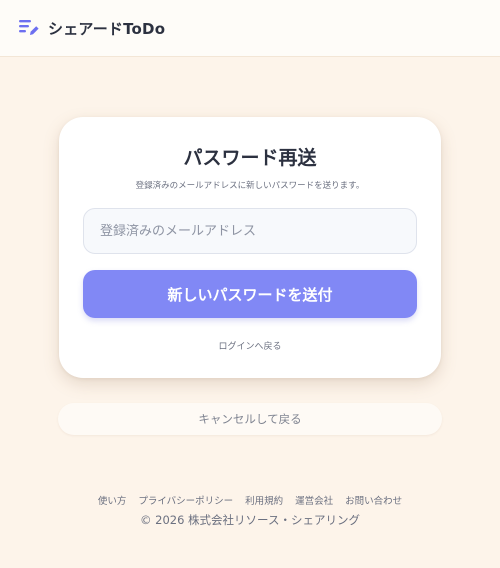 The width and height of the screenshot is (500, 568). Describe the element at coordinates (29, 28) in the screenshot. I see `list-edit-icon` at that location.